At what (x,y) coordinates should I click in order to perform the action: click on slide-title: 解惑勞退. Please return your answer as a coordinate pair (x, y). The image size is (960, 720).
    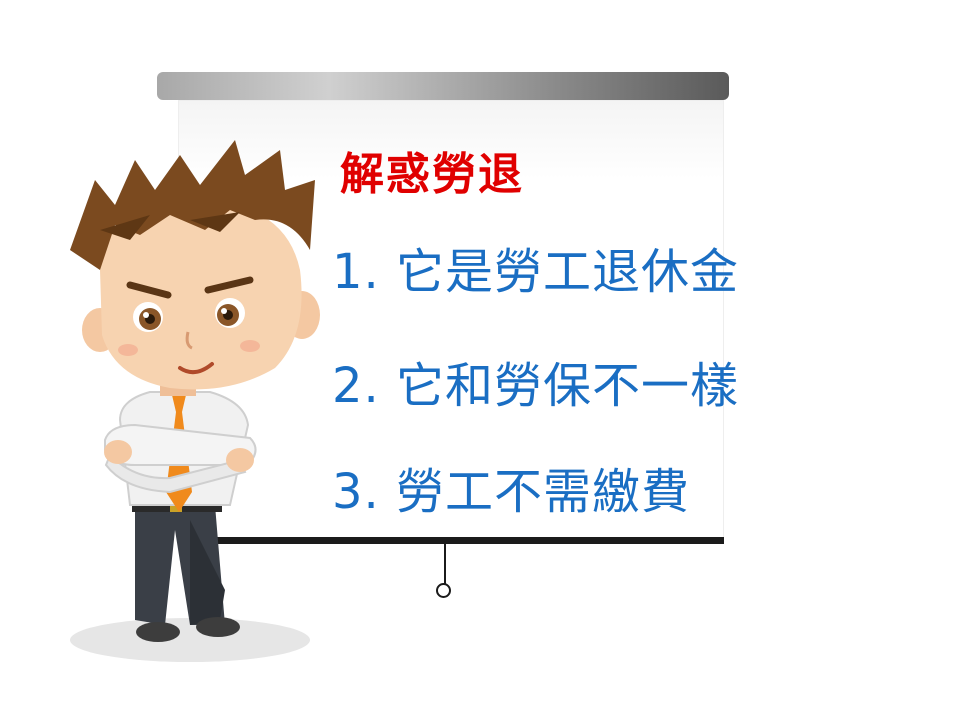
    Looking at the image, I should click on (432, 174).